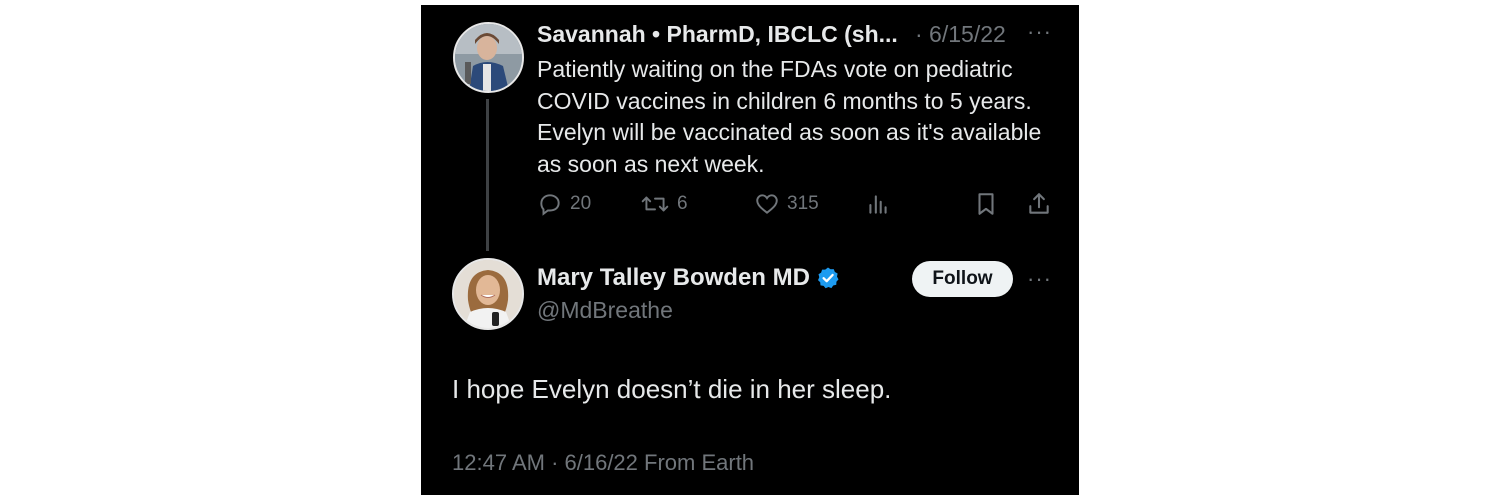 This screenshot has height=499, width=1500. I want to click on analytics-icon, so click(878, 204).